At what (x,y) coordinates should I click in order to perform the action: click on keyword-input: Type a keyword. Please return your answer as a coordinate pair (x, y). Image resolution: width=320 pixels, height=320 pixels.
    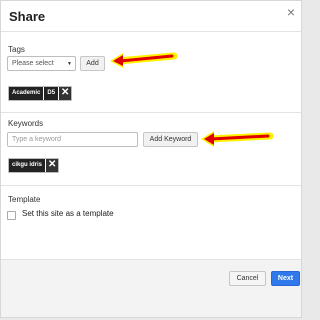
    Looking at the image, I should click on (72, 139).